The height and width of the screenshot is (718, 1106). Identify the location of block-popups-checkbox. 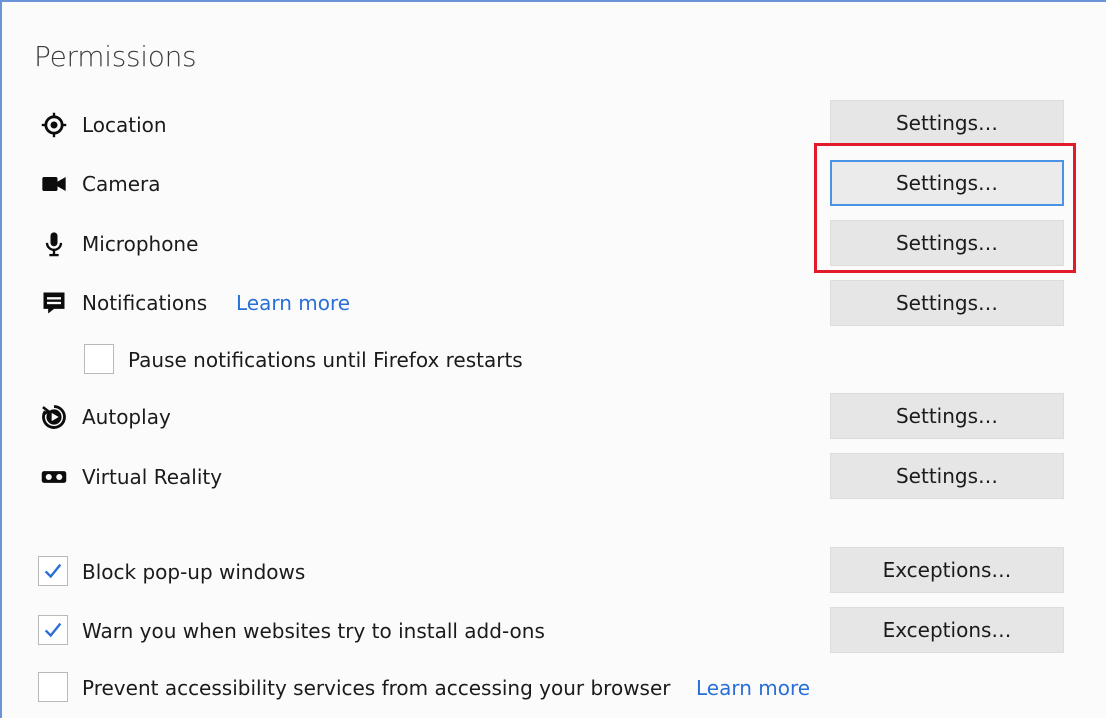
(53, 571).